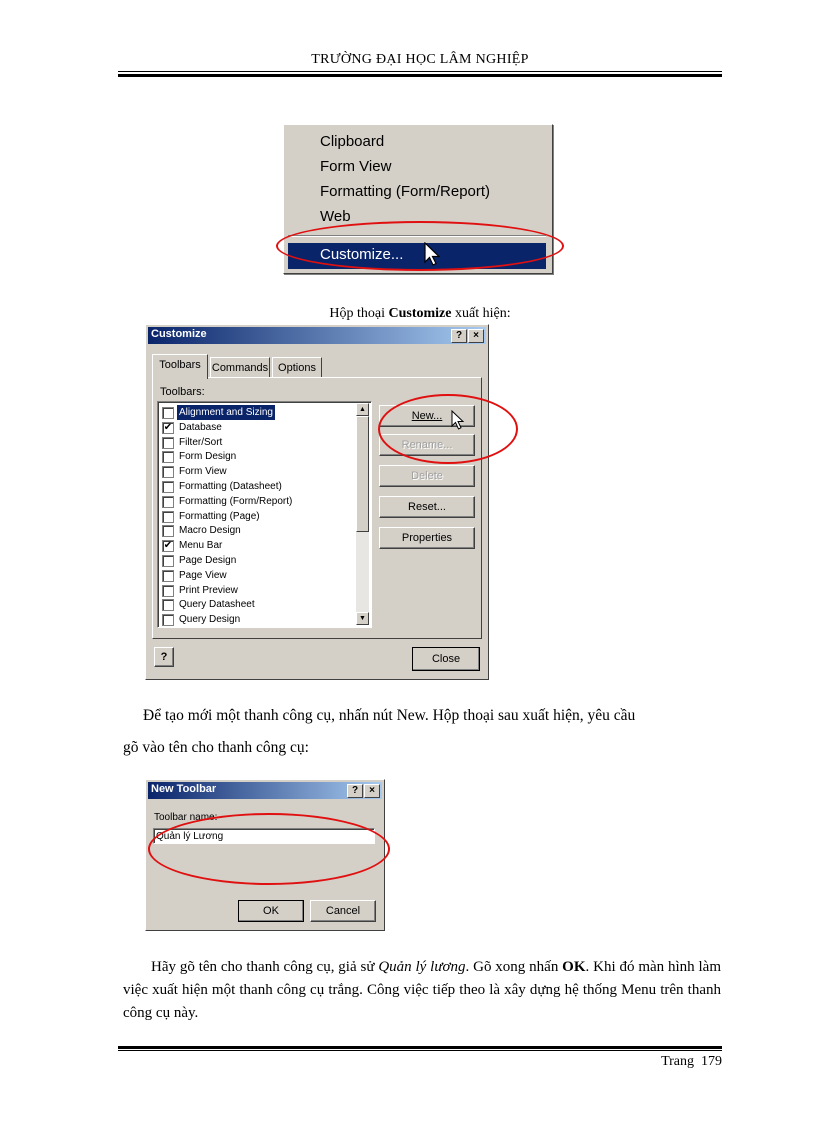 This screenshot has width=816, height=1123. I want to click on caption-customize: Hộp thoại Customize xuất hiện:, so click(420, 314).